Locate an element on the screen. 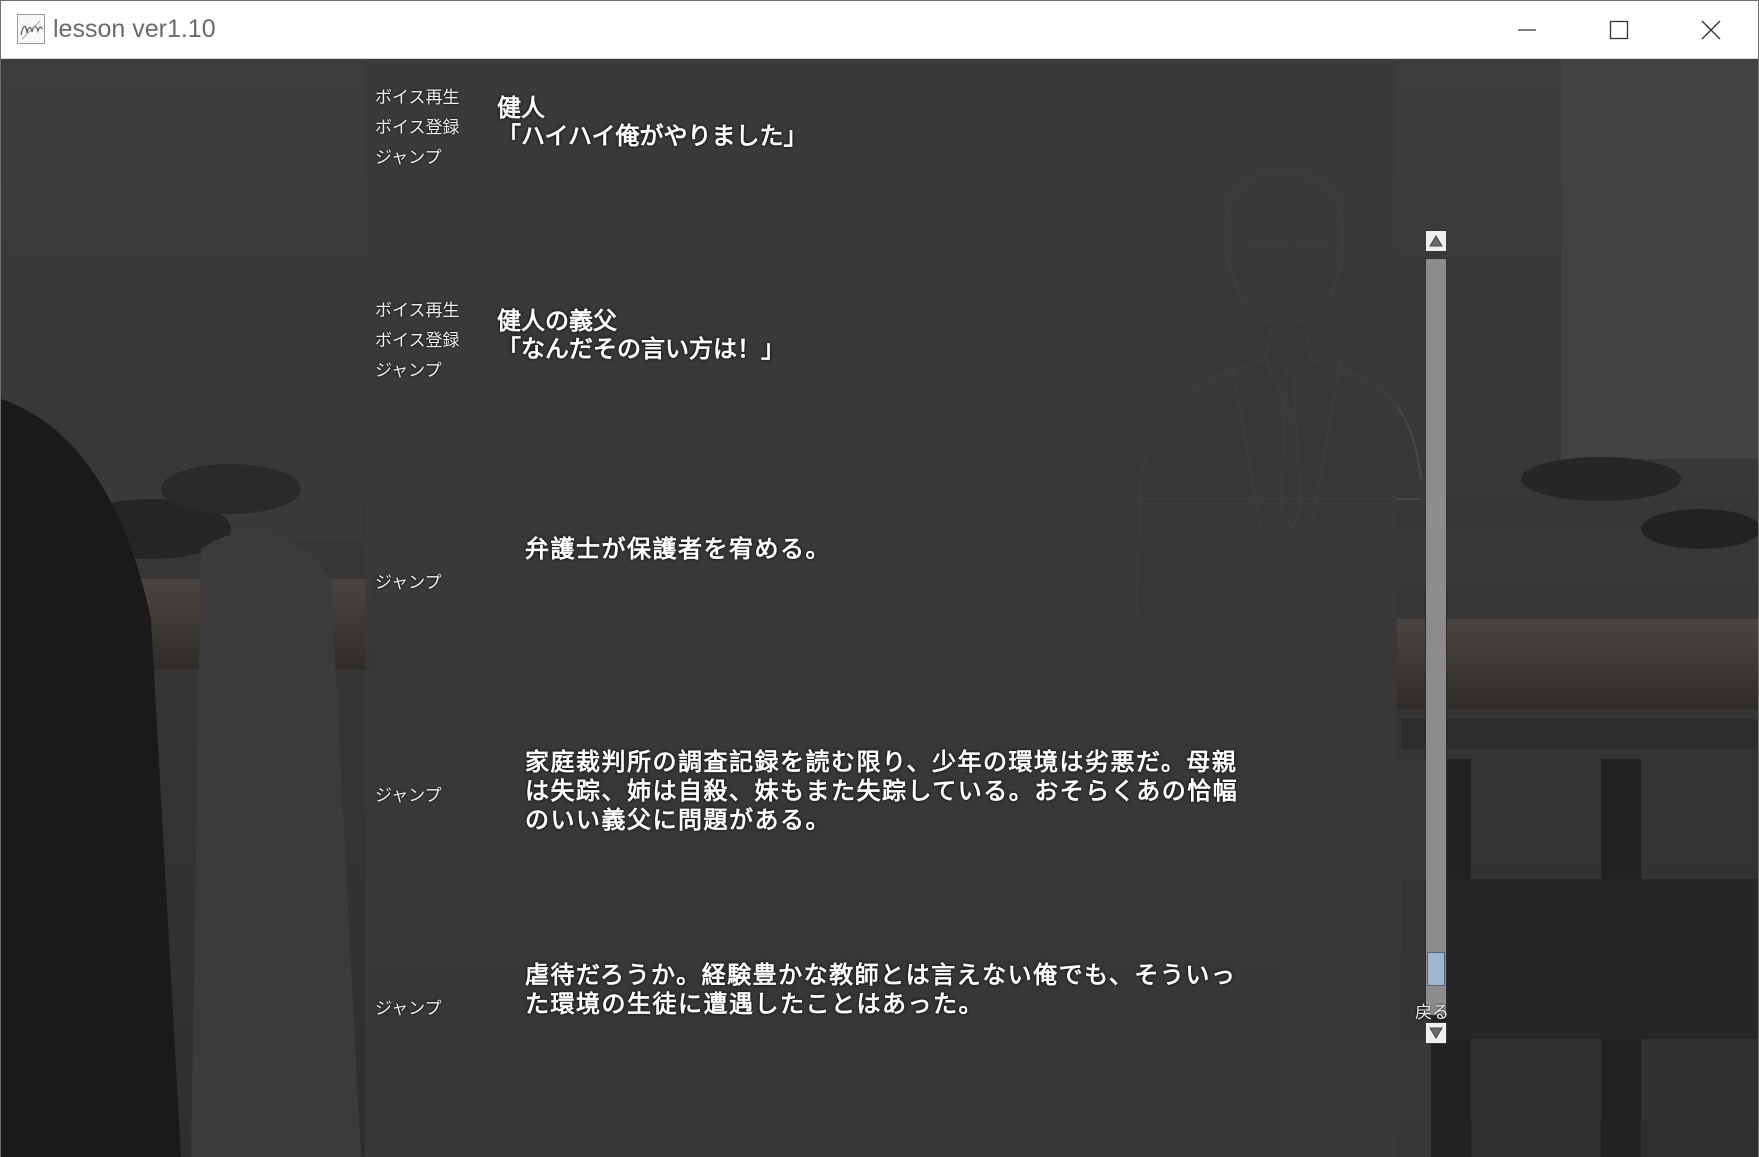  dialogue-text: 「なんだその言い方は！」 is located at coordinates (641, 349).